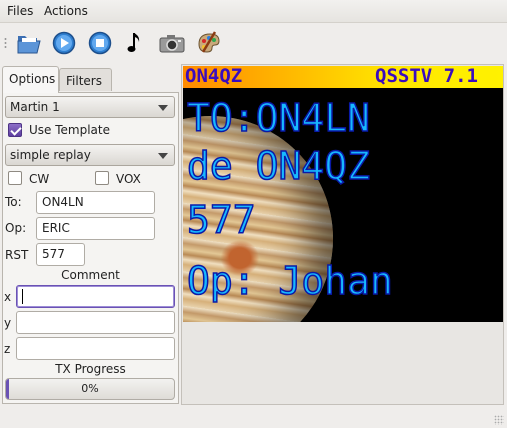 The image size is (507, 428). Describe the element at coordinates (60, 254) in the screenshot. I see `rst-field: 577` at that location.